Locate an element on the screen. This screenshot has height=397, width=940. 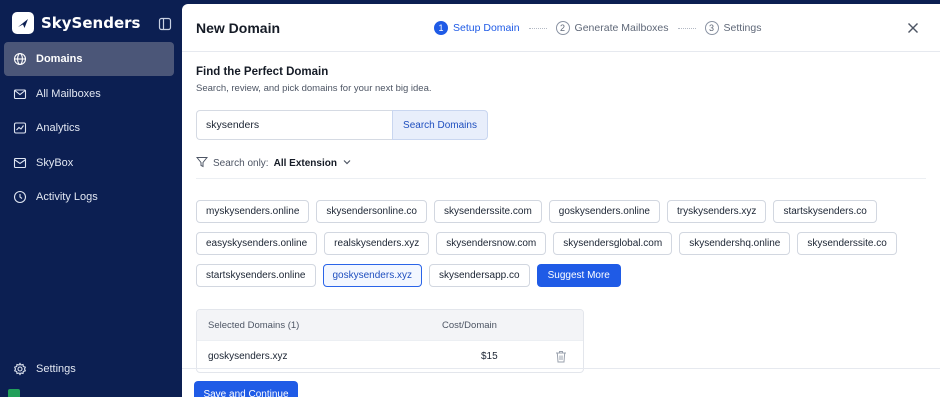
domain-chip: skysendersonline.co is located at coordinates (371, 211).